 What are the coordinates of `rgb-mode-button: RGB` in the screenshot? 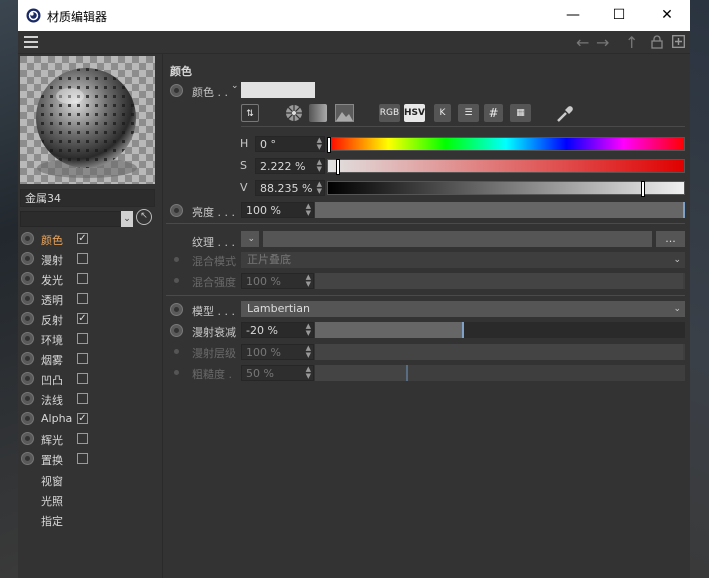 It's located at (389, 113).